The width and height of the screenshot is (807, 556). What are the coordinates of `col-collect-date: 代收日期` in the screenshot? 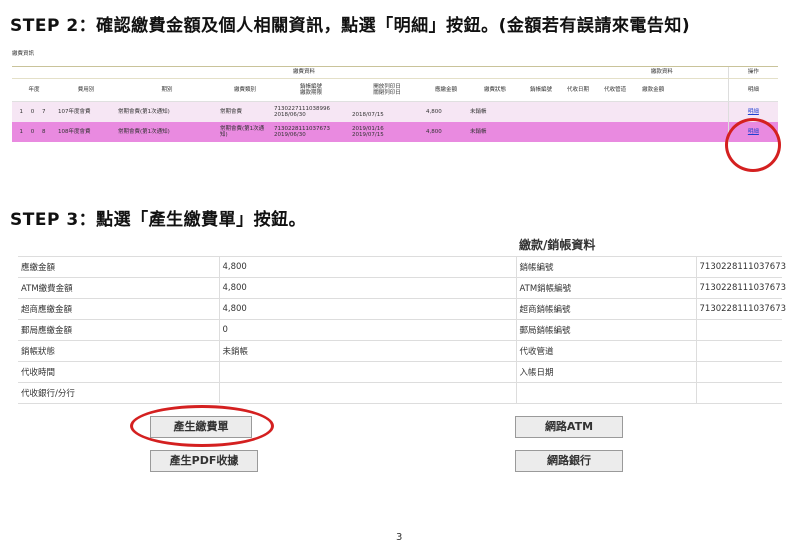 It's located at (578, 90).